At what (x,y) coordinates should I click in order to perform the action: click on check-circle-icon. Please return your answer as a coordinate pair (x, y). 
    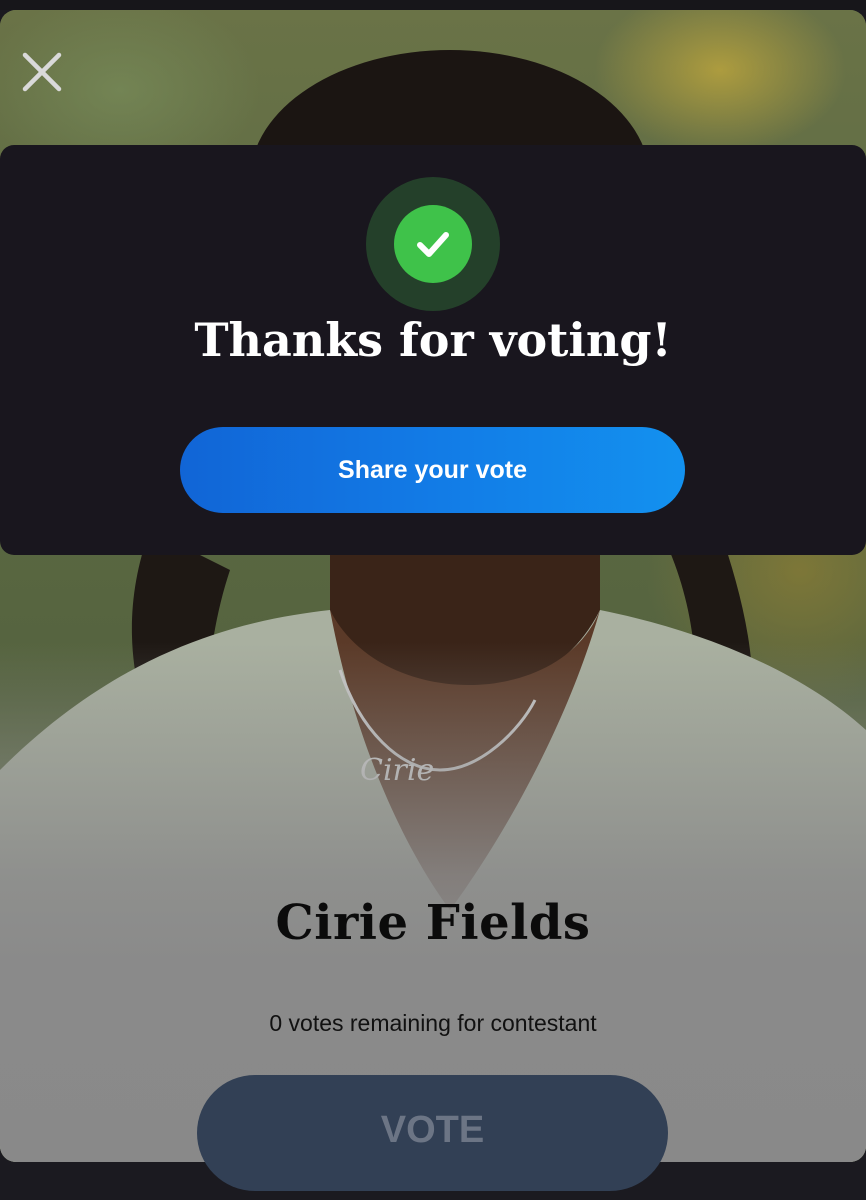
    Looking at the image, I should click on (433, 244).